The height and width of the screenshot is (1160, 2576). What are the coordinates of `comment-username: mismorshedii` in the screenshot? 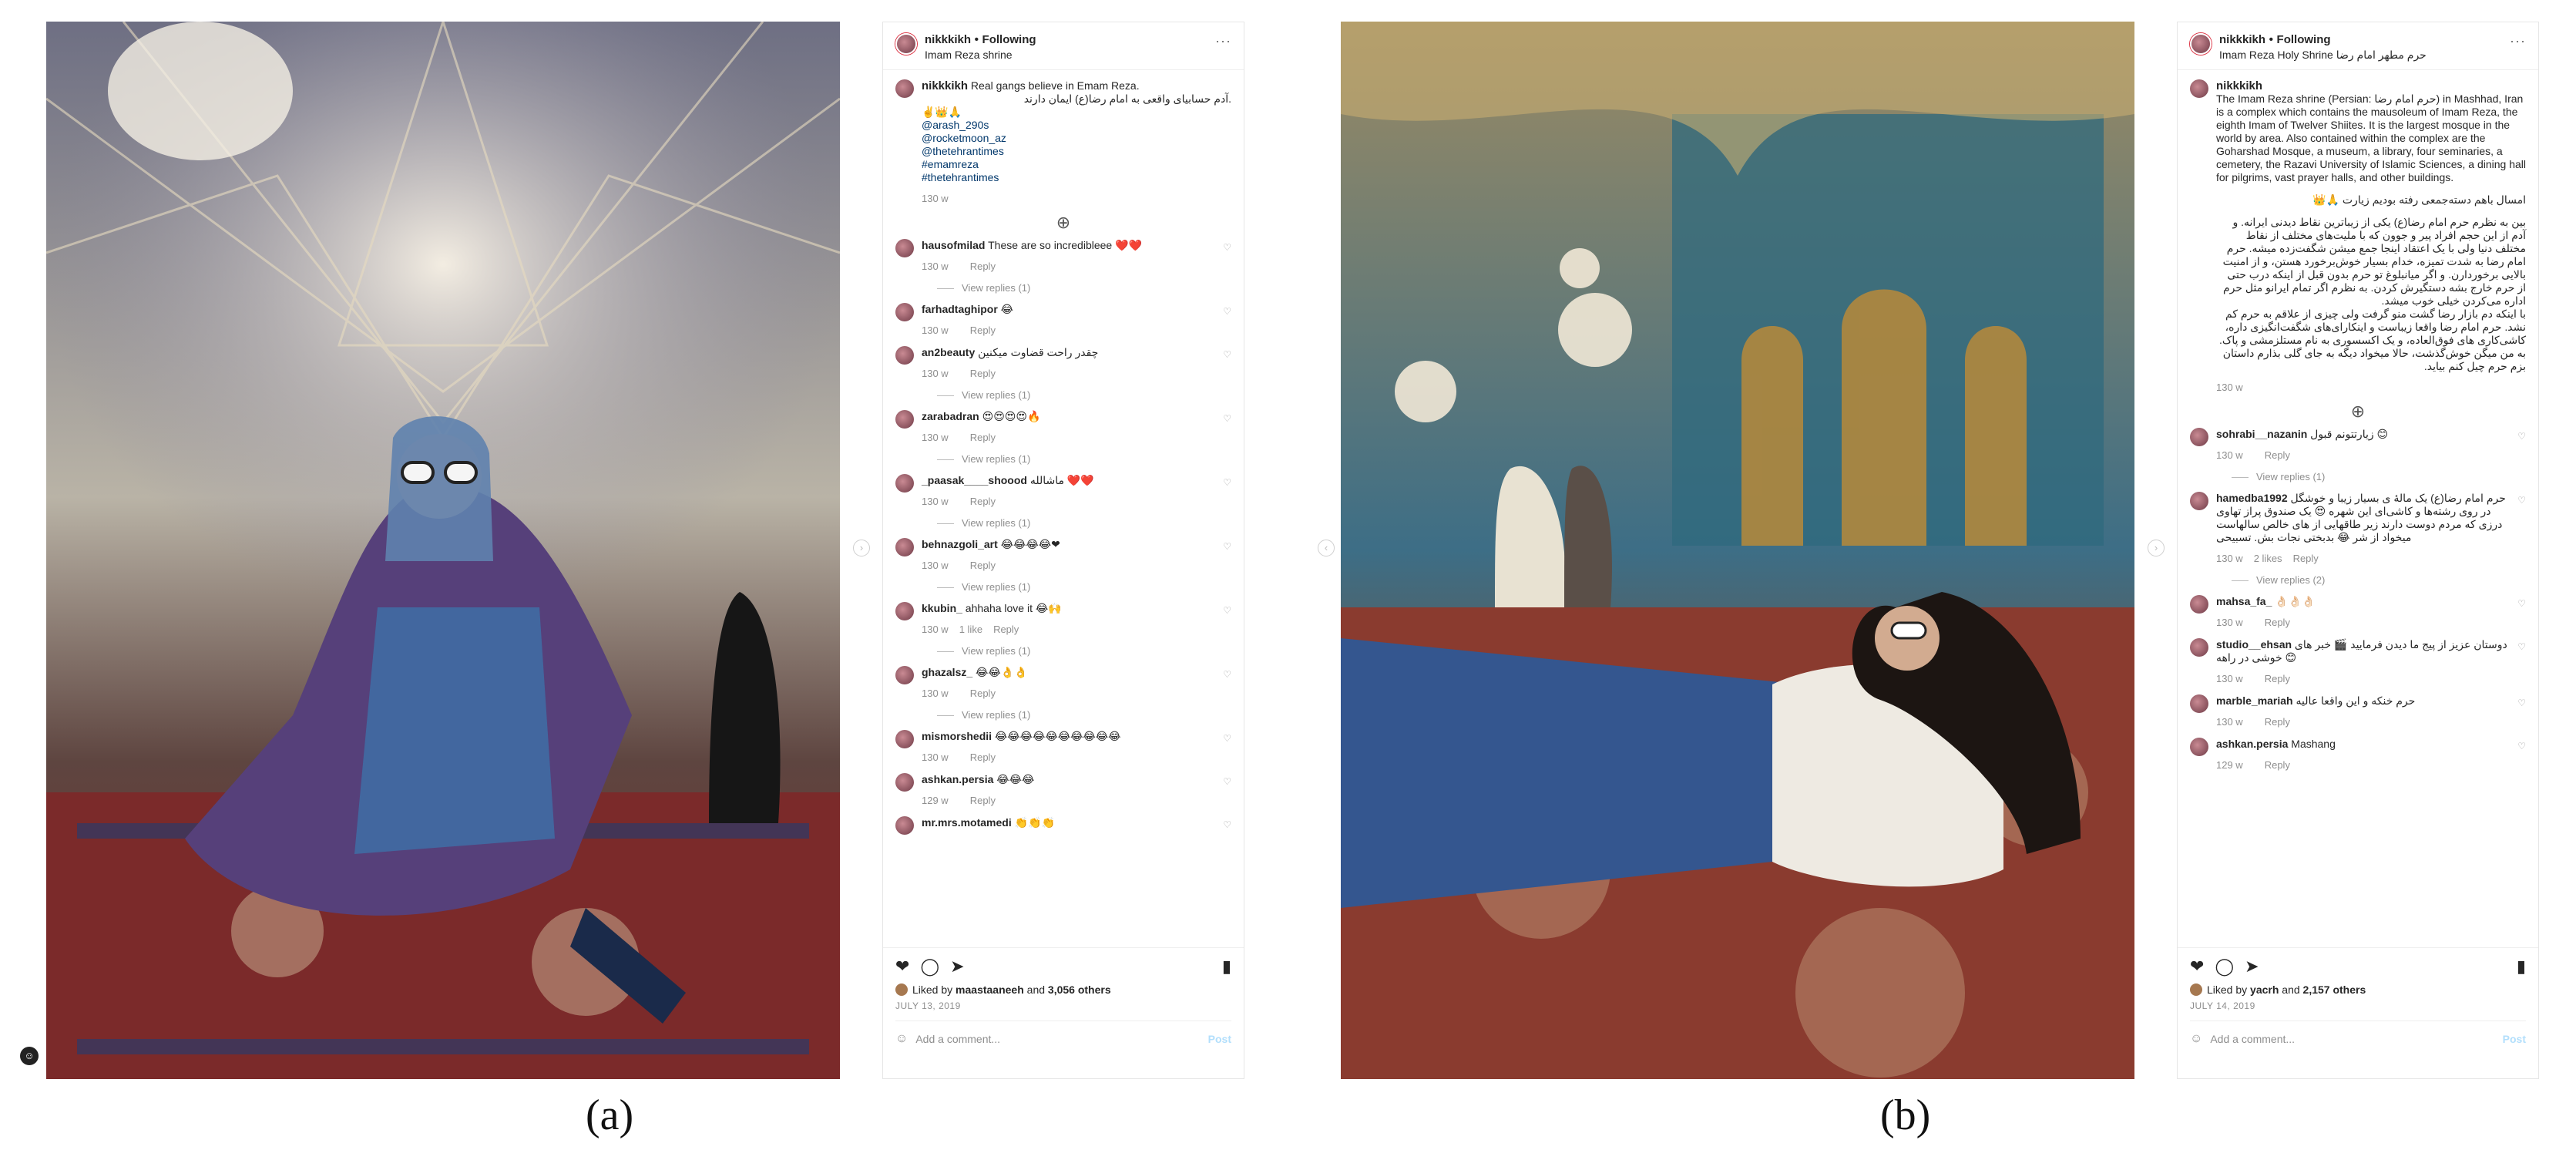 It's located at (957, 736).